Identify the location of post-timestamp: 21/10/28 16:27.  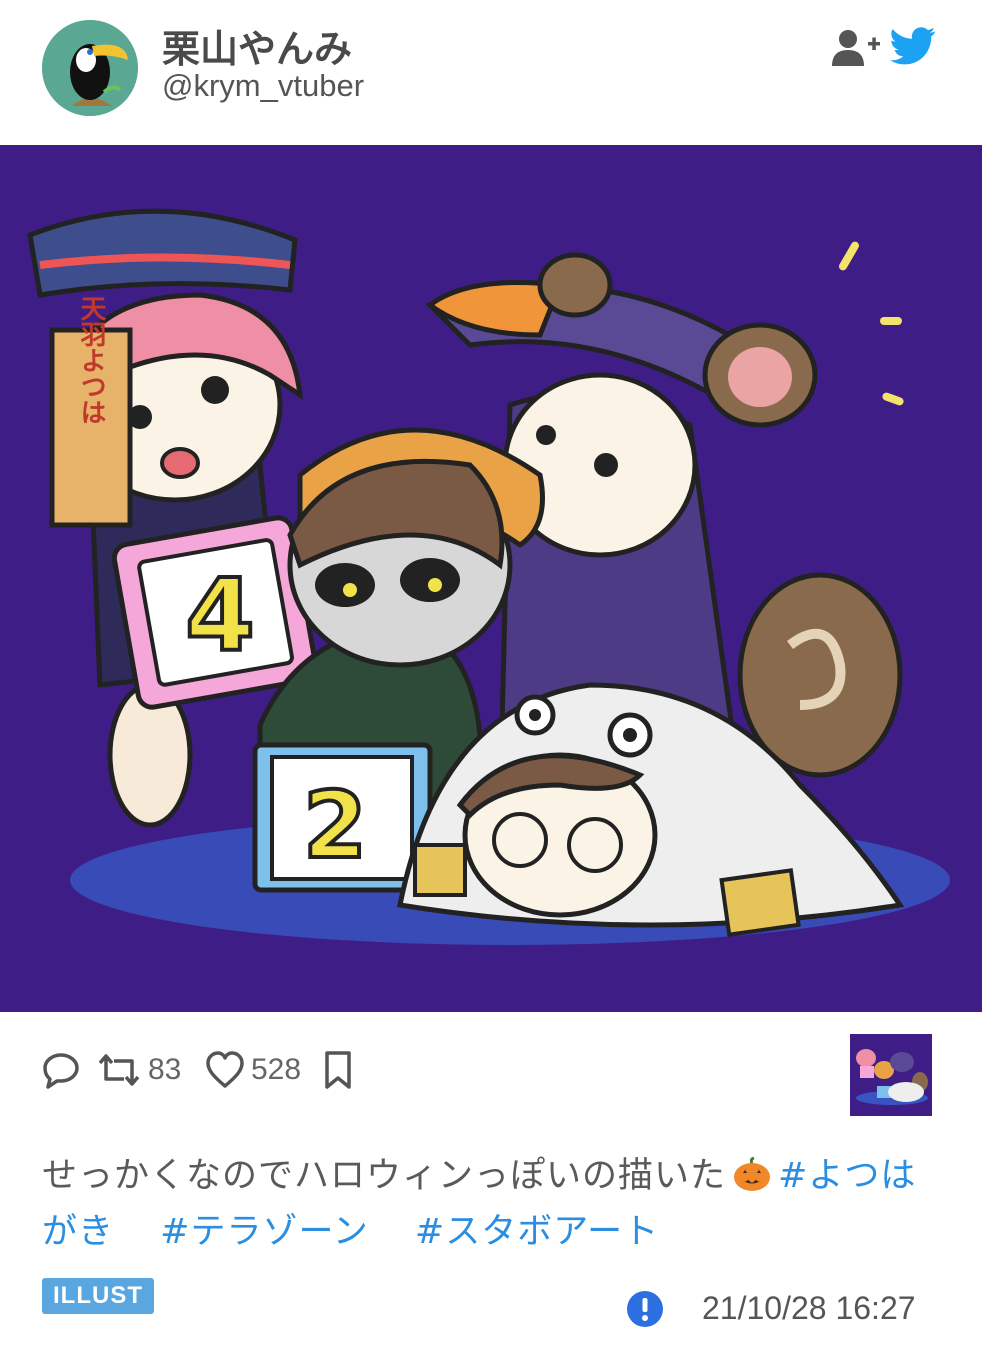
(809, 1308).